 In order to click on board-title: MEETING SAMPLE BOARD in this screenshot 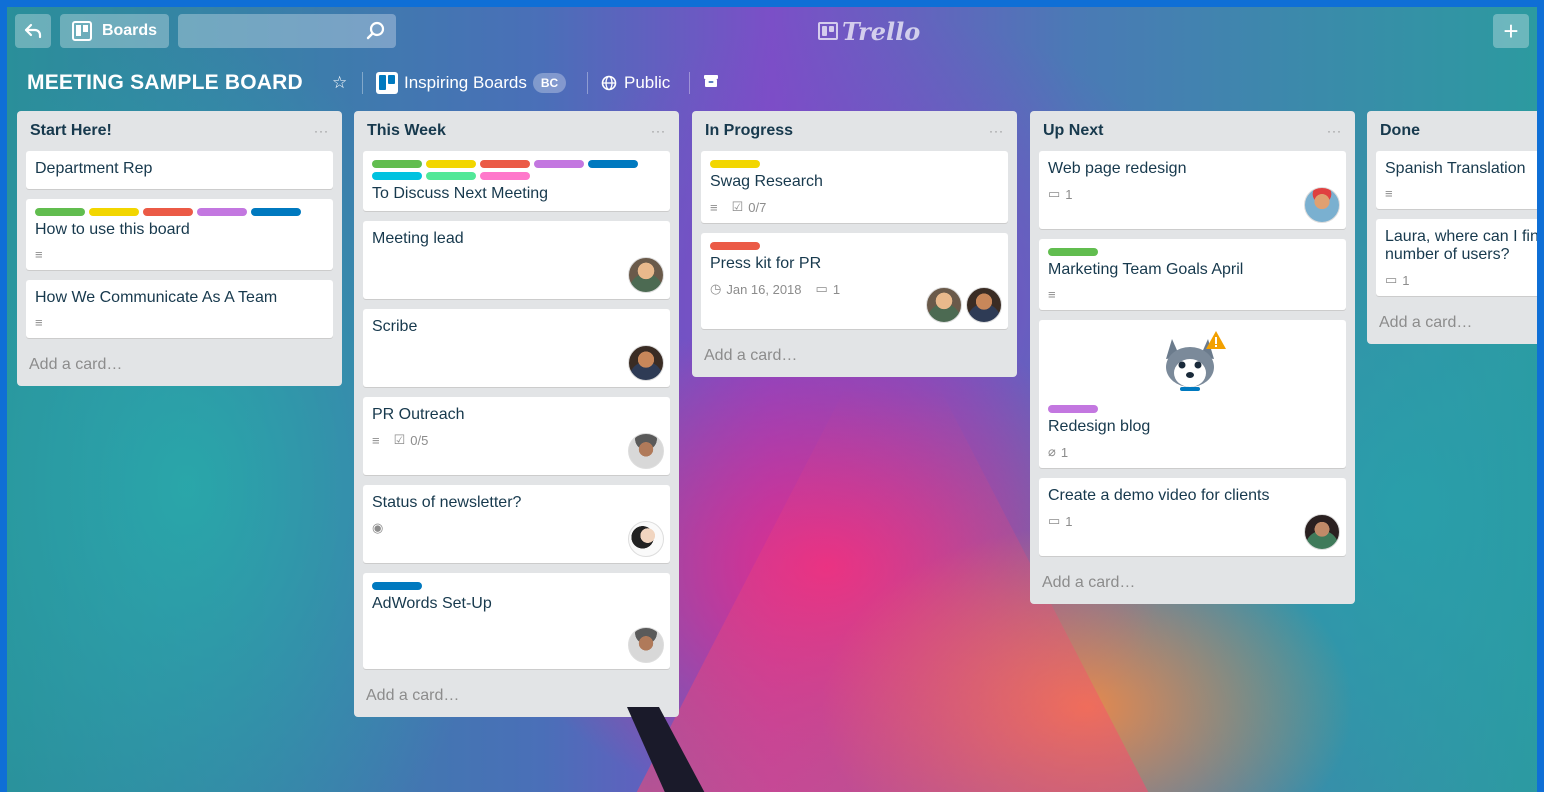, I will do `click(165, 83)`.